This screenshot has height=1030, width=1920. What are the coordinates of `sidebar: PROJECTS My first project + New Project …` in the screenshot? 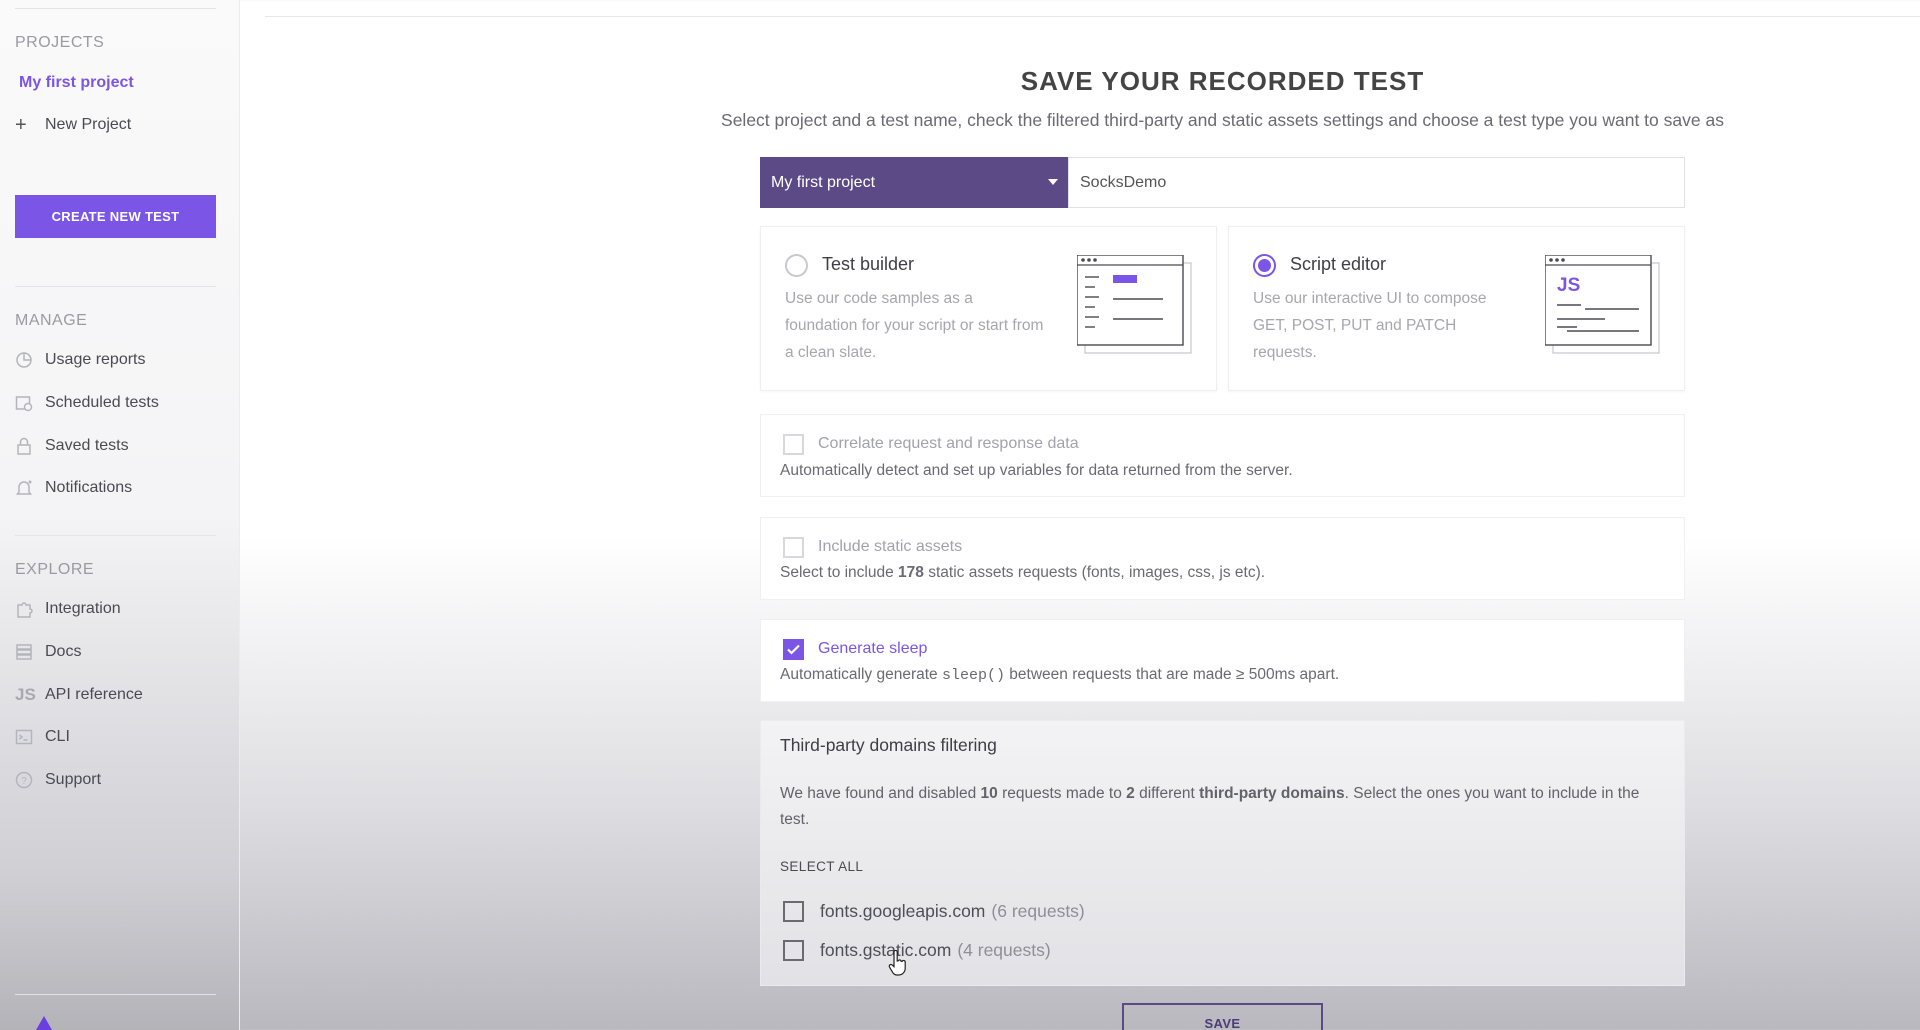 It's located at (120, 515).